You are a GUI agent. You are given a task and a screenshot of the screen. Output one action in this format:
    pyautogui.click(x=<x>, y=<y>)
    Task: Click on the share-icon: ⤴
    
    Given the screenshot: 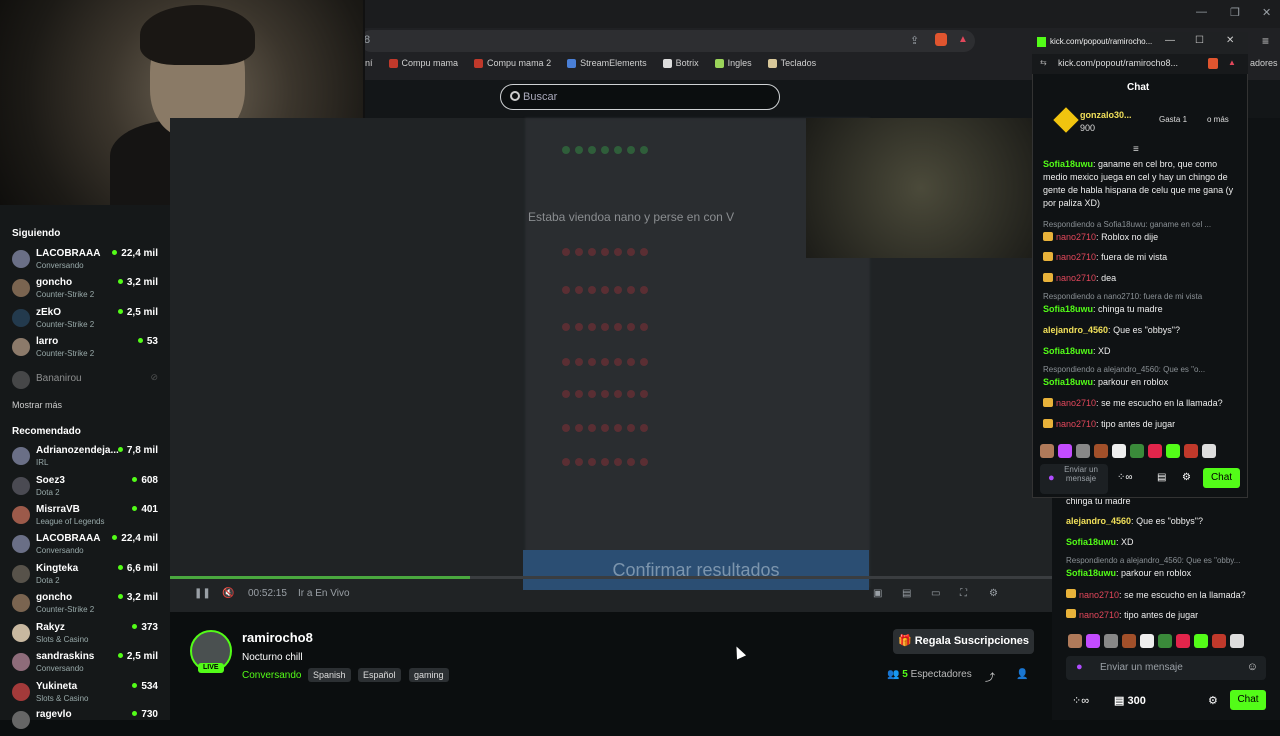 What is the action you would take?
    pyautogui.click(x=990, y=676)
    